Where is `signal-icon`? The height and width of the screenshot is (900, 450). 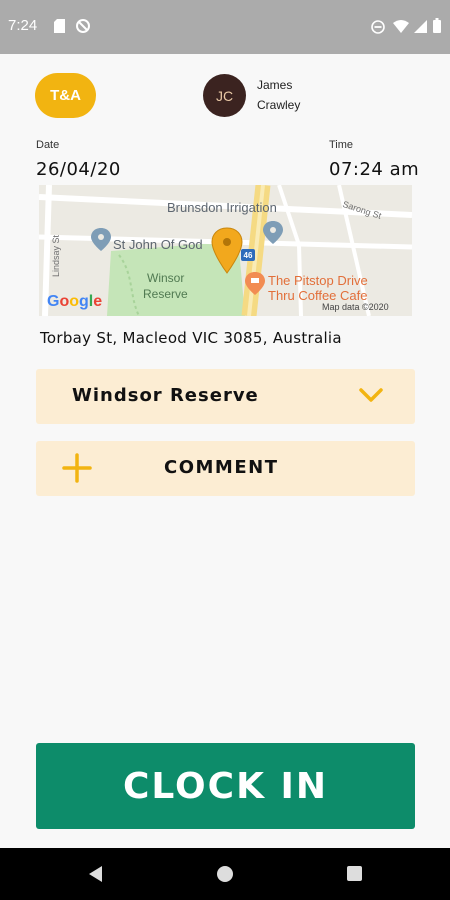 signal-icon is located at coordinates (420, 26).